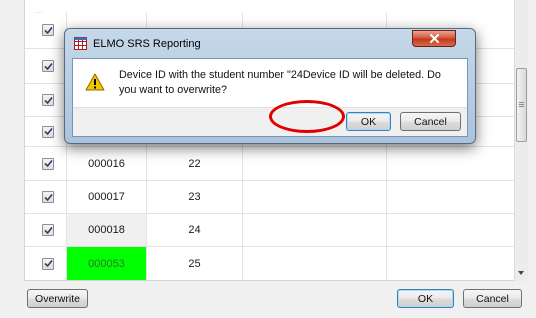 This screenshot has height=318, width=536. I want to click on annotation-circle, so click(307, 116).